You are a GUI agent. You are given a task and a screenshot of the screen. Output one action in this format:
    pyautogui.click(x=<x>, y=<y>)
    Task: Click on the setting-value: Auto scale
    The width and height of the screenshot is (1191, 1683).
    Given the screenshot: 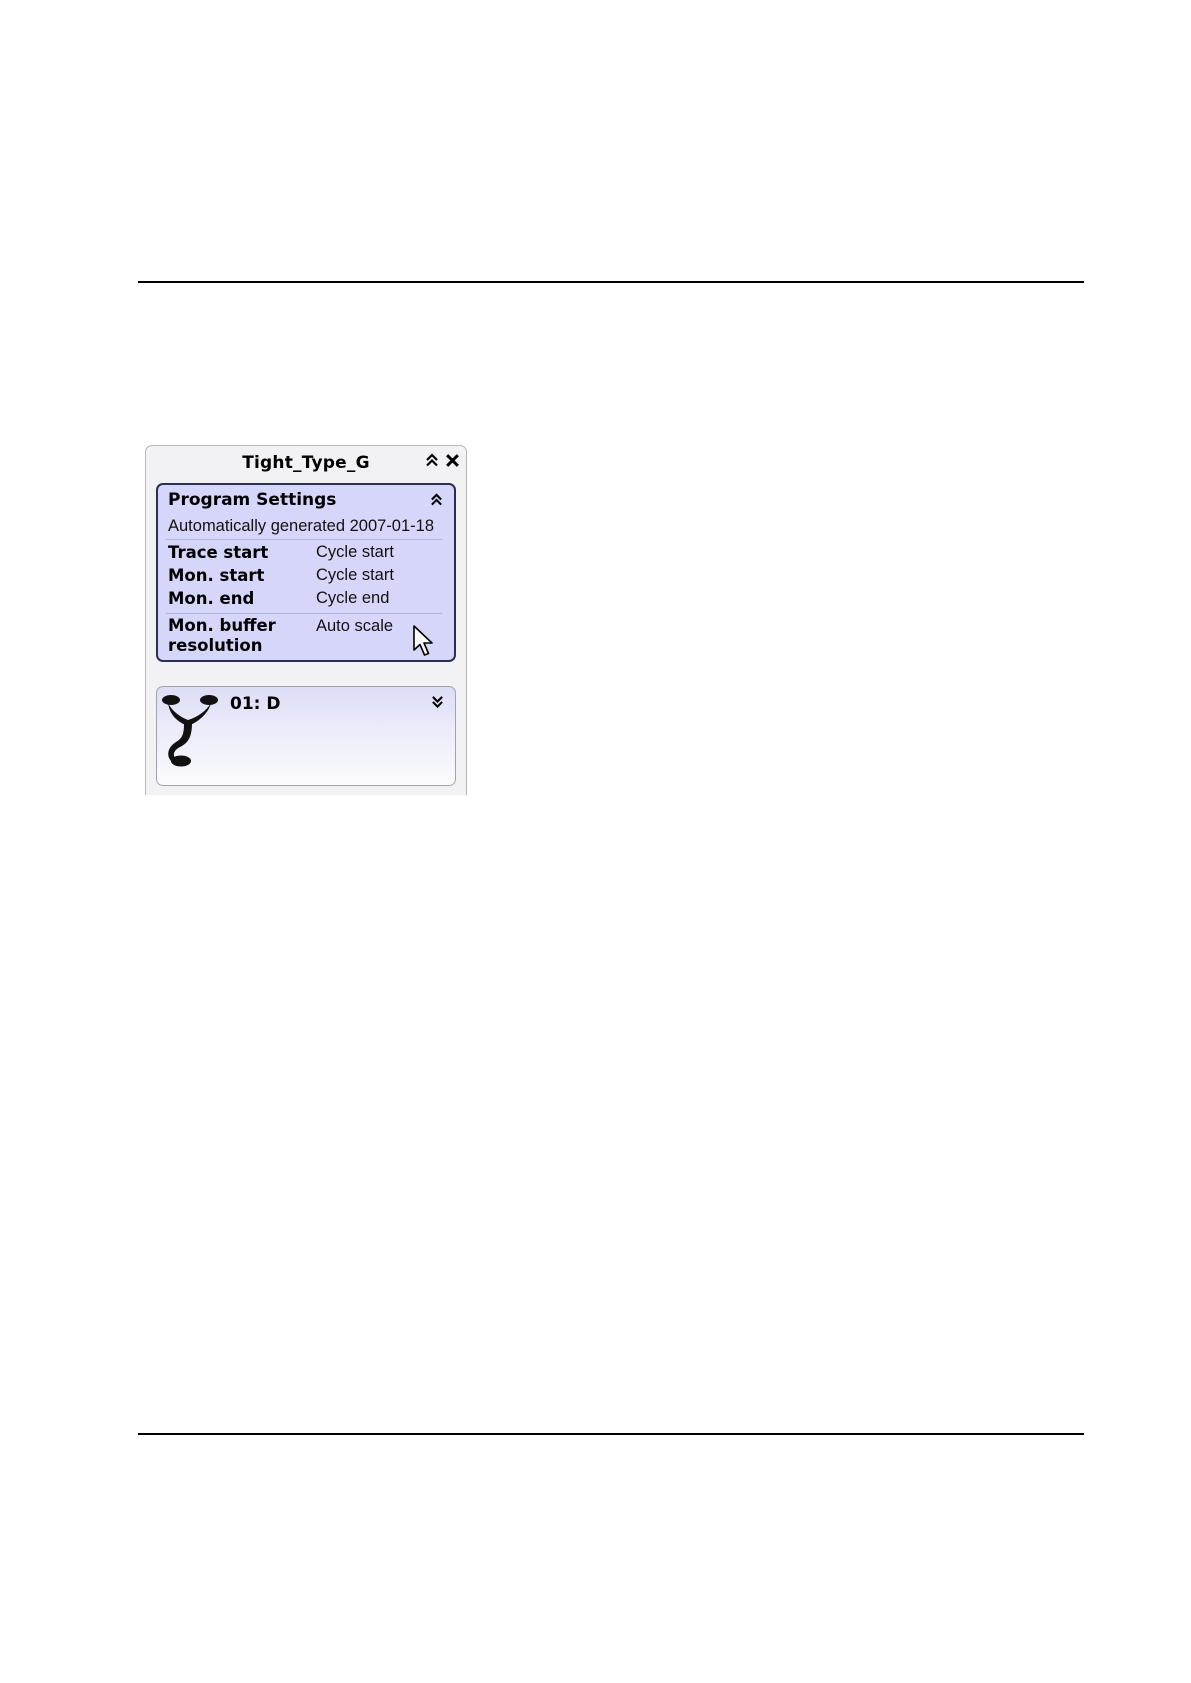 What is the action you would take?
    pyautogui.click(x=354, y=626)
    